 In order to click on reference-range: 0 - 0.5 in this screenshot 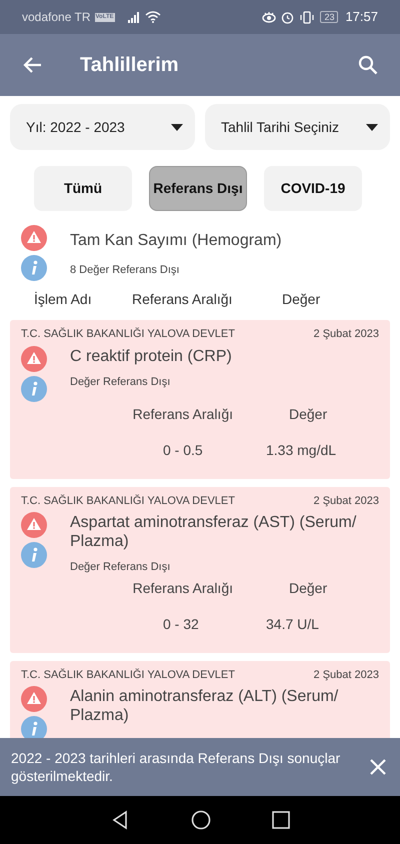, I will do `click(183, 450)`.